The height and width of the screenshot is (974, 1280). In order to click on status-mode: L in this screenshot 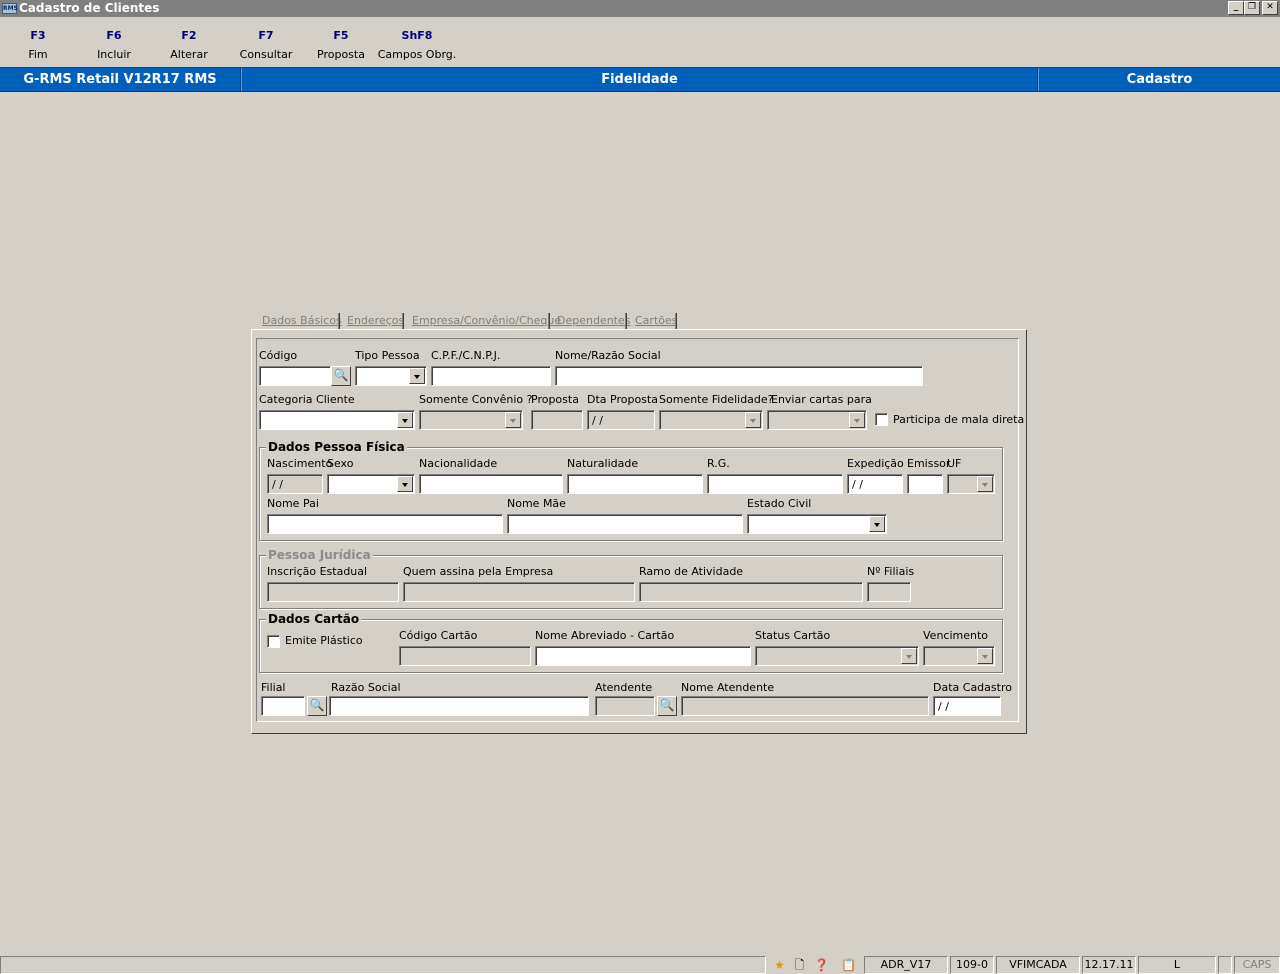, I will do `click(1177, 965)`.